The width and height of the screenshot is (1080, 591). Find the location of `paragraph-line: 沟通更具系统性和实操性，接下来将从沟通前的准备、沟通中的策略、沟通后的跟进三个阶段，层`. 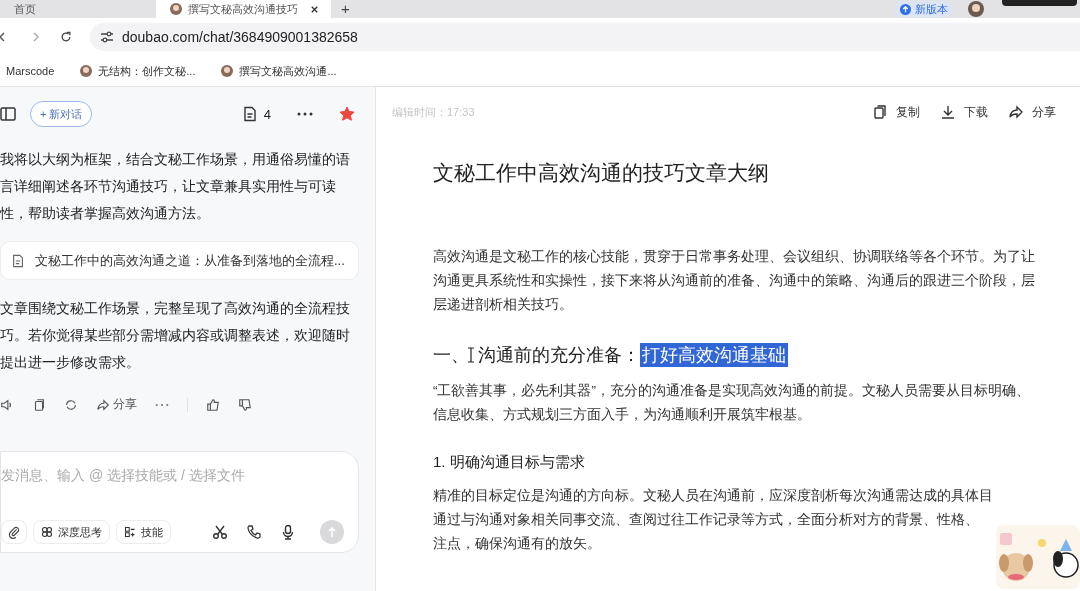

paragraph-line: 沟通更具系统性和实操性，接下来将从沟通前的准备、沟通中的策略、沟通后的跟进三个阶段，层 is located at coordinates (734, 281).